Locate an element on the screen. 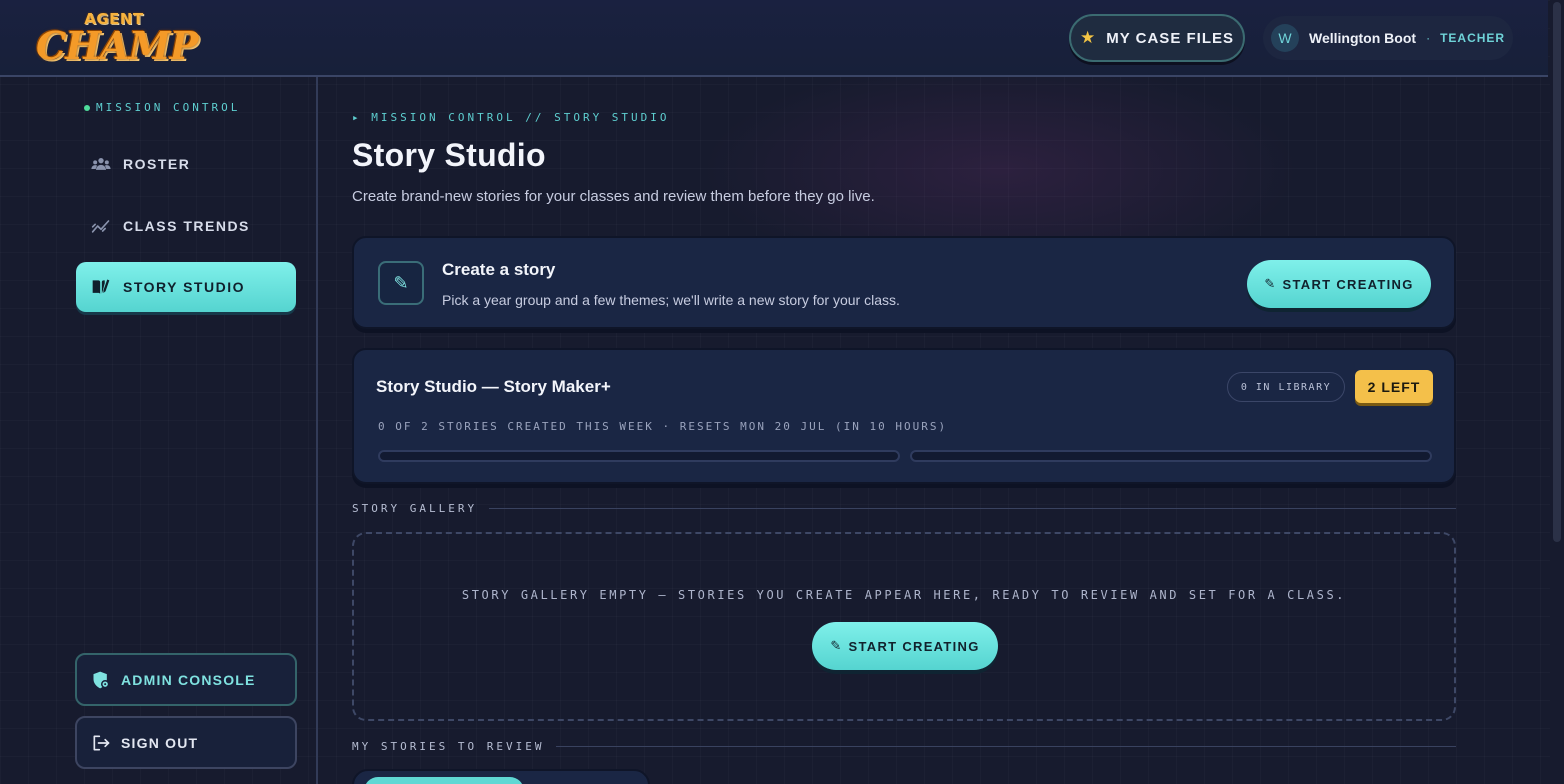 Image resolution: width=1564 pixels, height=784 pixels. gallery-start-creating-button: ✎ START CREATING is located at coordinates (905, 646).